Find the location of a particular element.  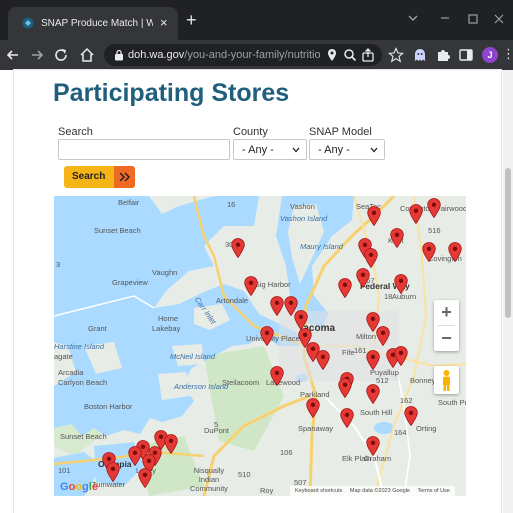

place-lakebay: Lakebay is located at coordinates (166, 328).